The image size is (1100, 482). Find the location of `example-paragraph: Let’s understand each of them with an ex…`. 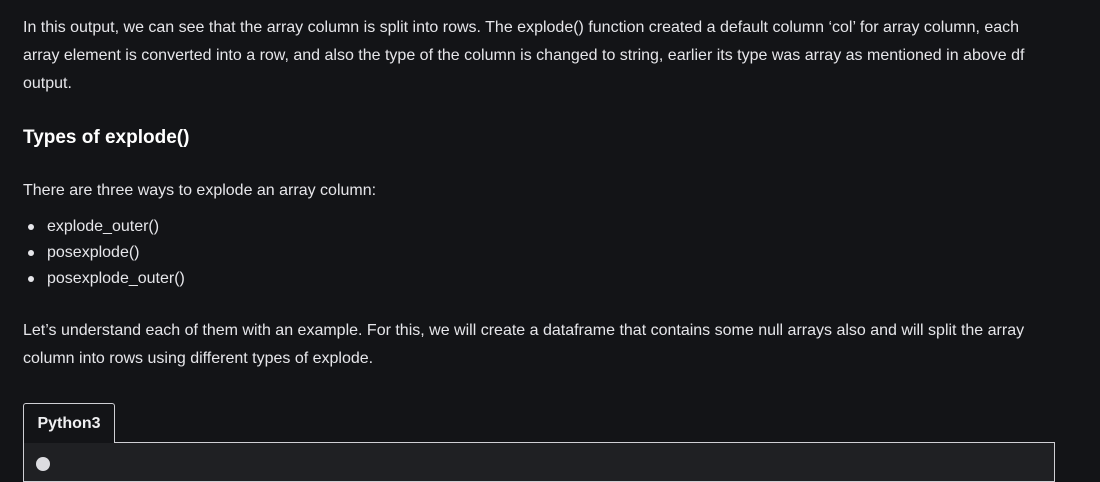

example-paragraph: Let’s understand each of them with an ex… is located at coordinates (524, 344).